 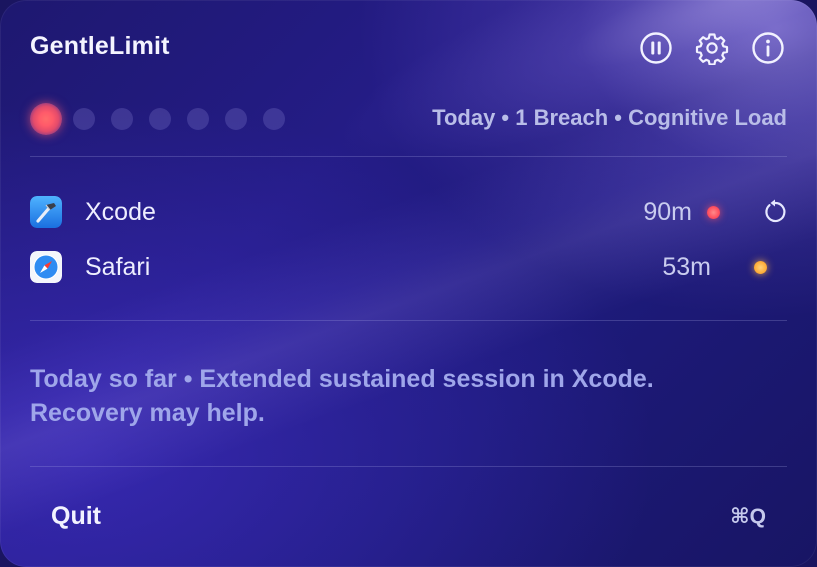 What do you see at coordinates (686, 267) in the screenshot?
I see `app-time: 53m` at bounding box center [686, 267].